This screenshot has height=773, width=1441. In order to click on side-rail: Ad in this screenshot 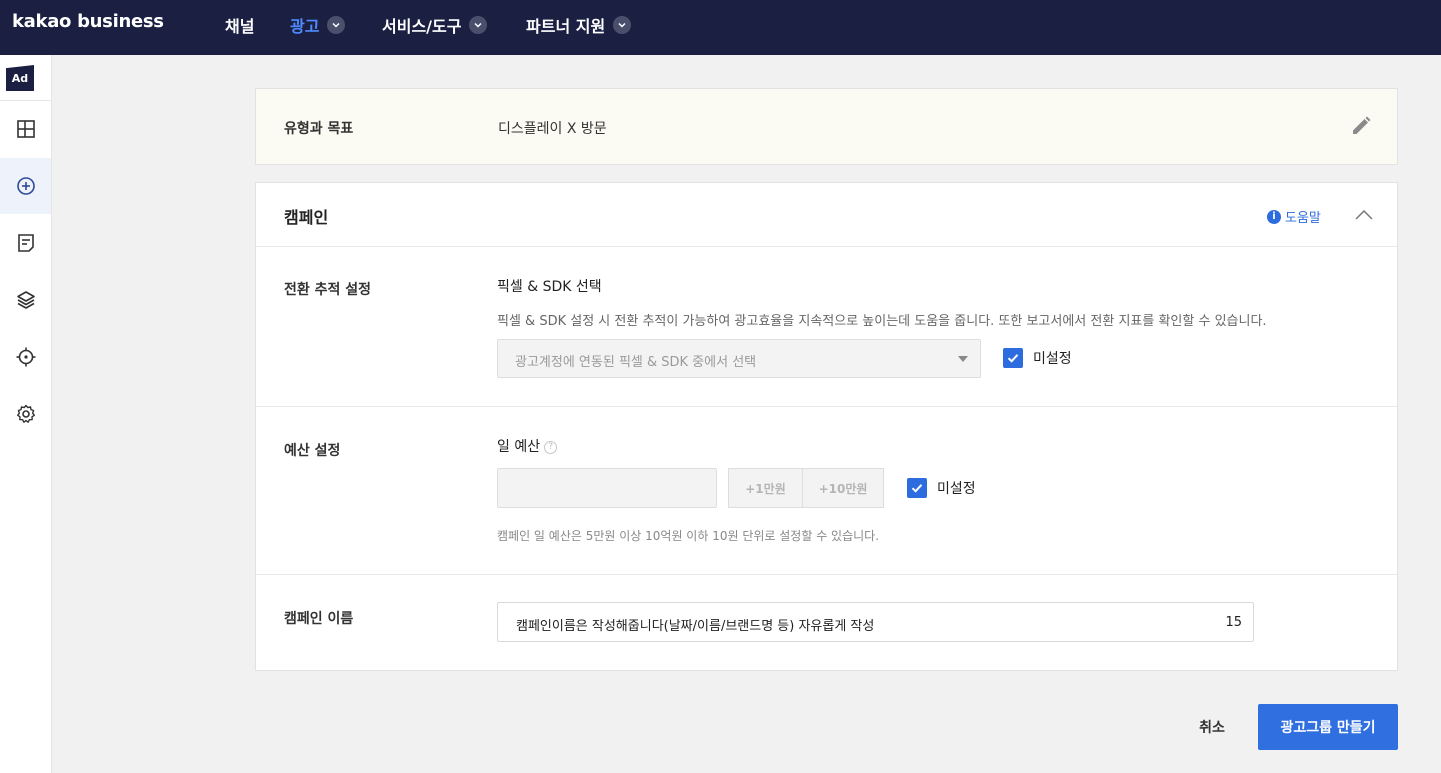, I will do `click(26, 414)`.